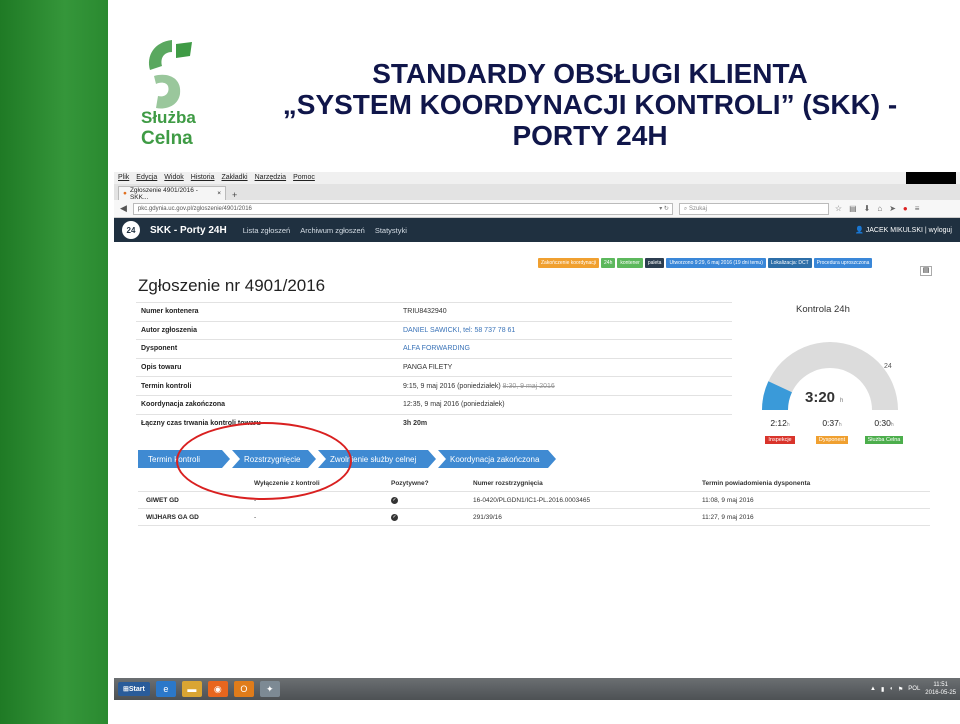  What do you see at coordinates (459, 330) in the screenshot?
I see `detail-value-link: DANIEL SAWICKI, tel: 58 737 78 61` at bounding box center [459, 330].